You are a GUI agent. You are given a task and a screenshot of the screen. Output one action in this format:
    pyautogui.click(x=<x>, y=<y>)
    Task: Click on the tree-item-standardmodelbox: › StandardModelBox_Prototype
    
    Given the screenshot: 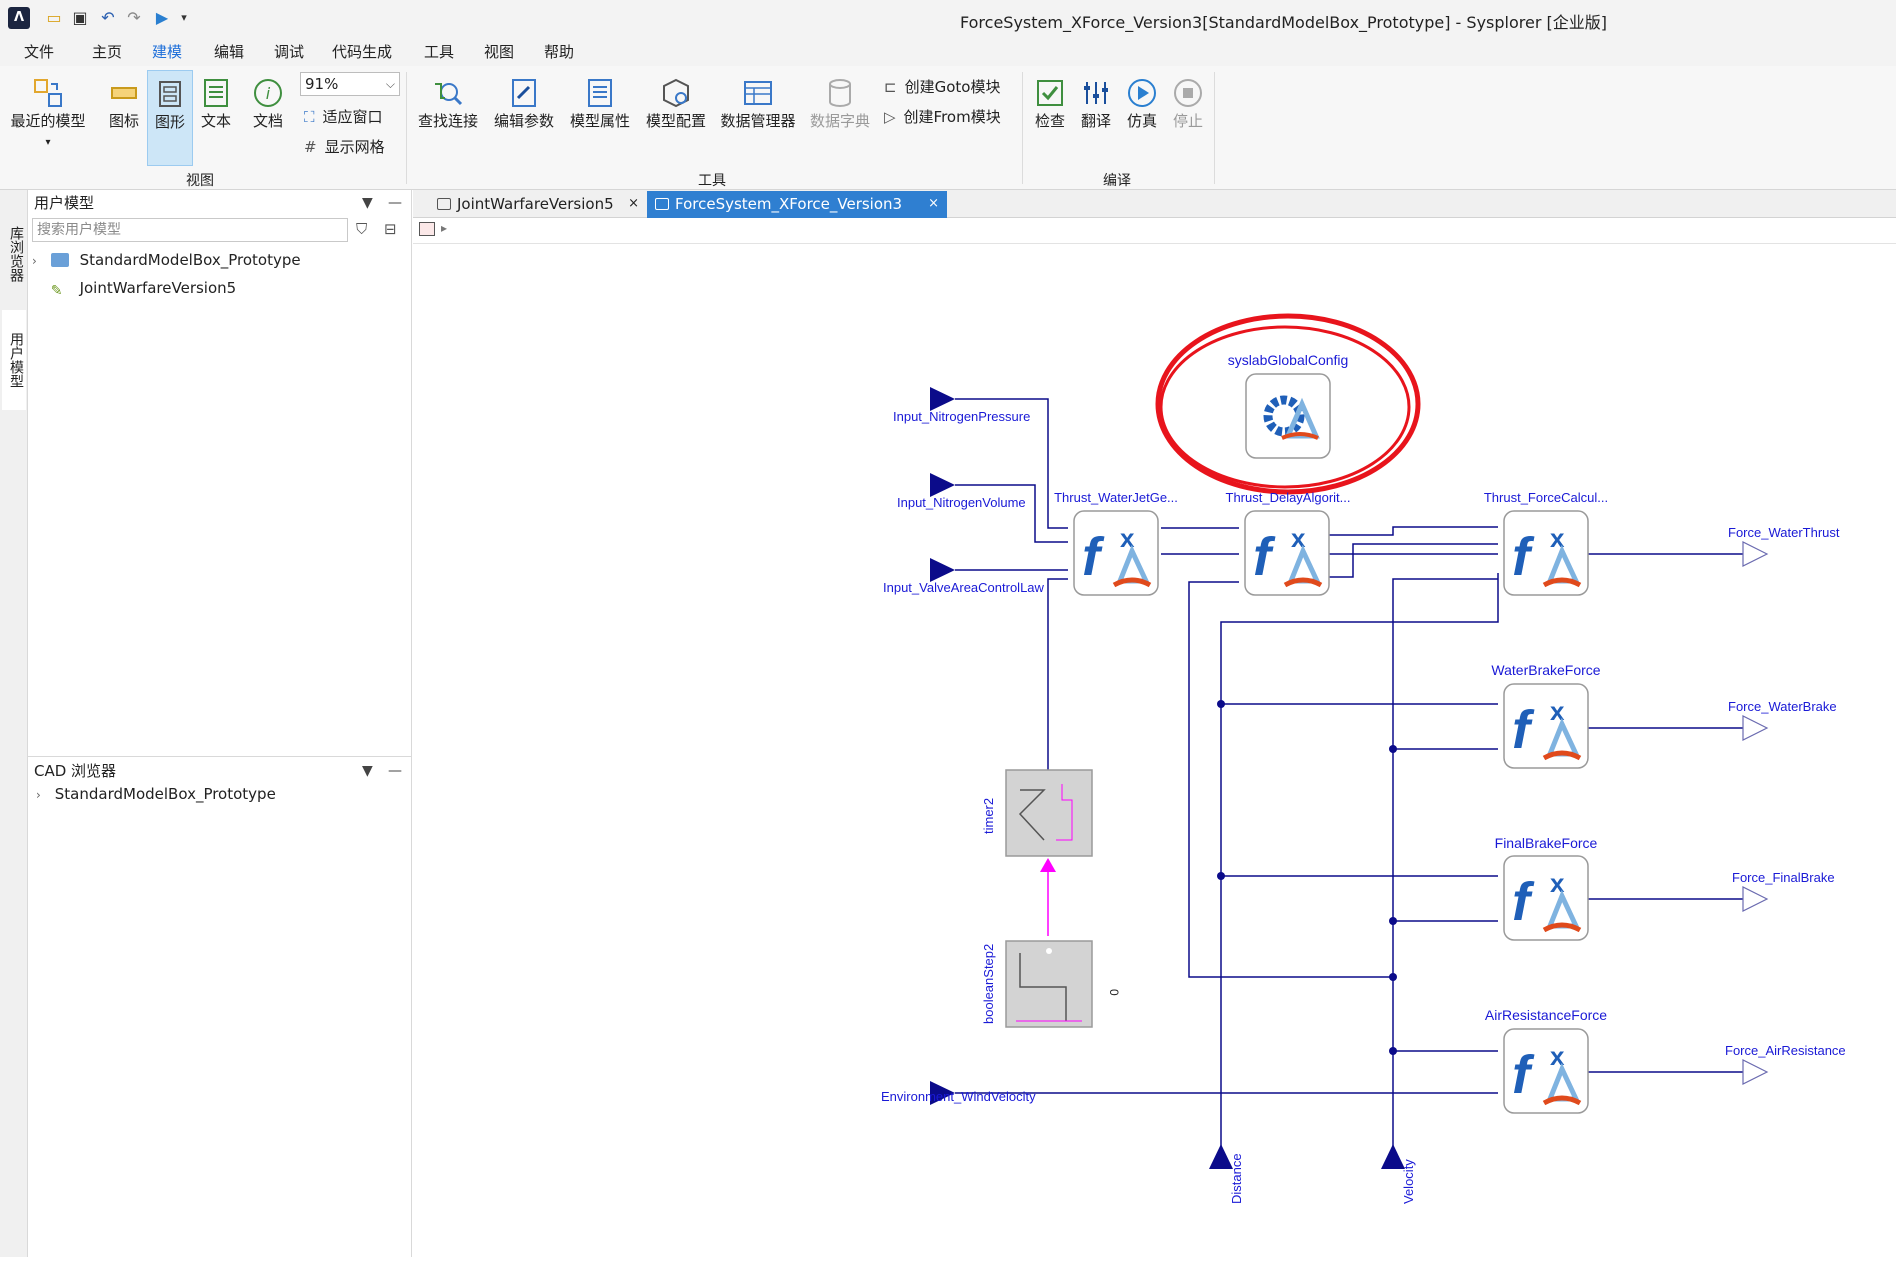 What is the action you would take?
    pyautogui.click(x=166, y=260)
    